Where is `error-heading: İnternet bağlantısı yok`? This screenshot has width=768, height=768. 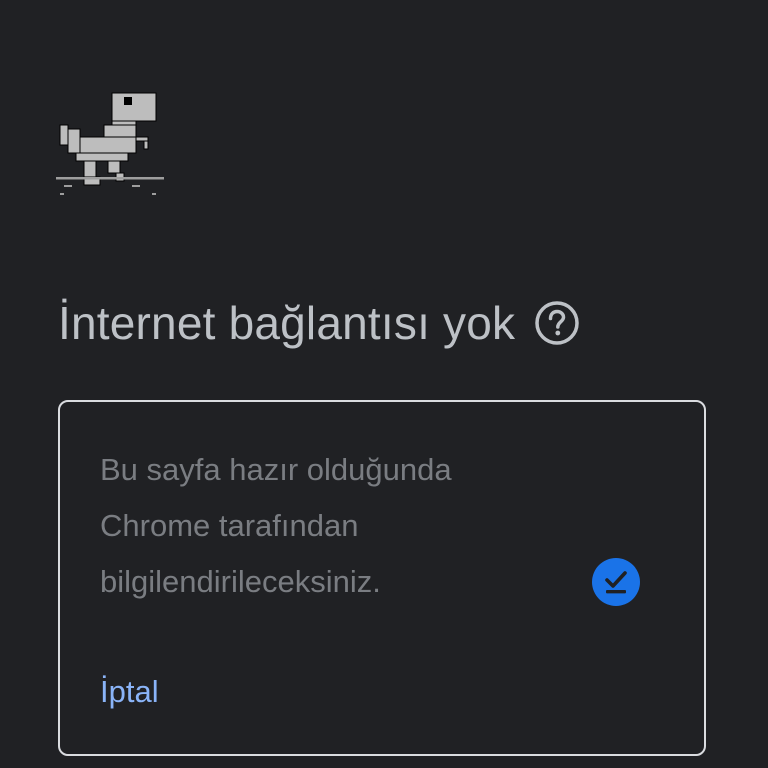 error-heading: İnternet bağlantısı yok is located at coordinates (319, 323).